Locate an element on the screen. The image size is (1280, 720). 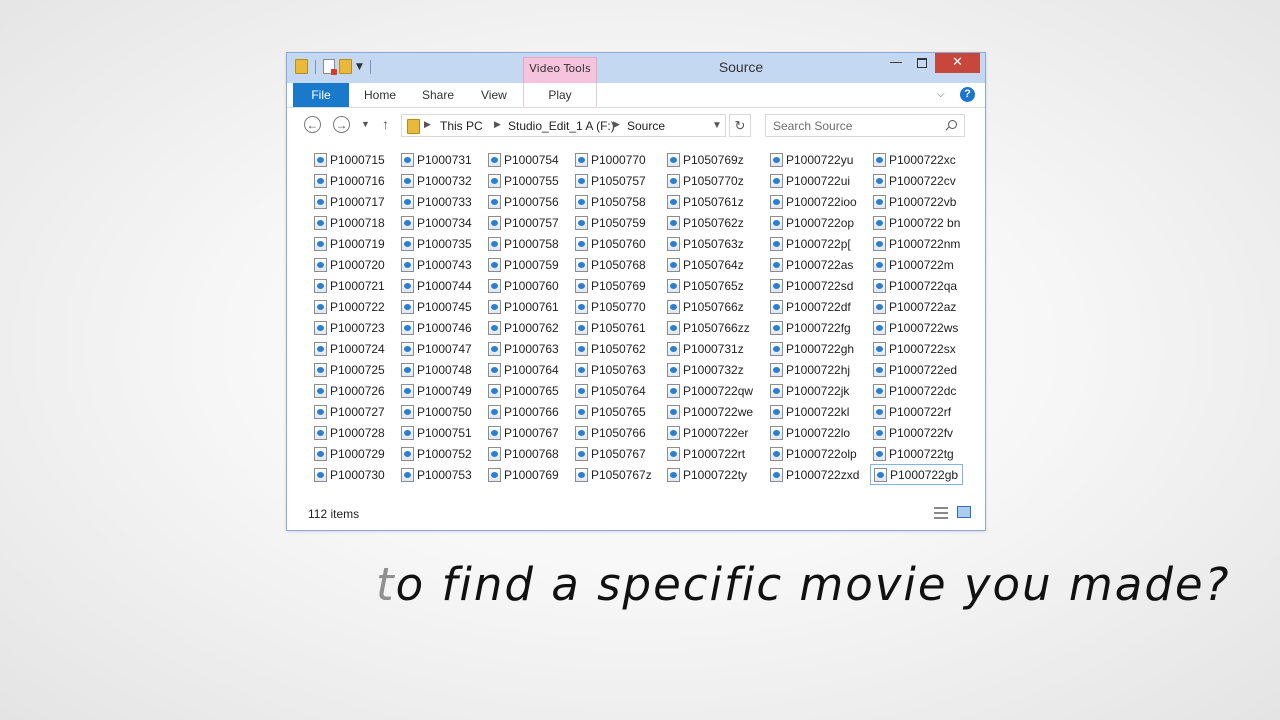
help-icon: ? is located at coordinates (967, 94).